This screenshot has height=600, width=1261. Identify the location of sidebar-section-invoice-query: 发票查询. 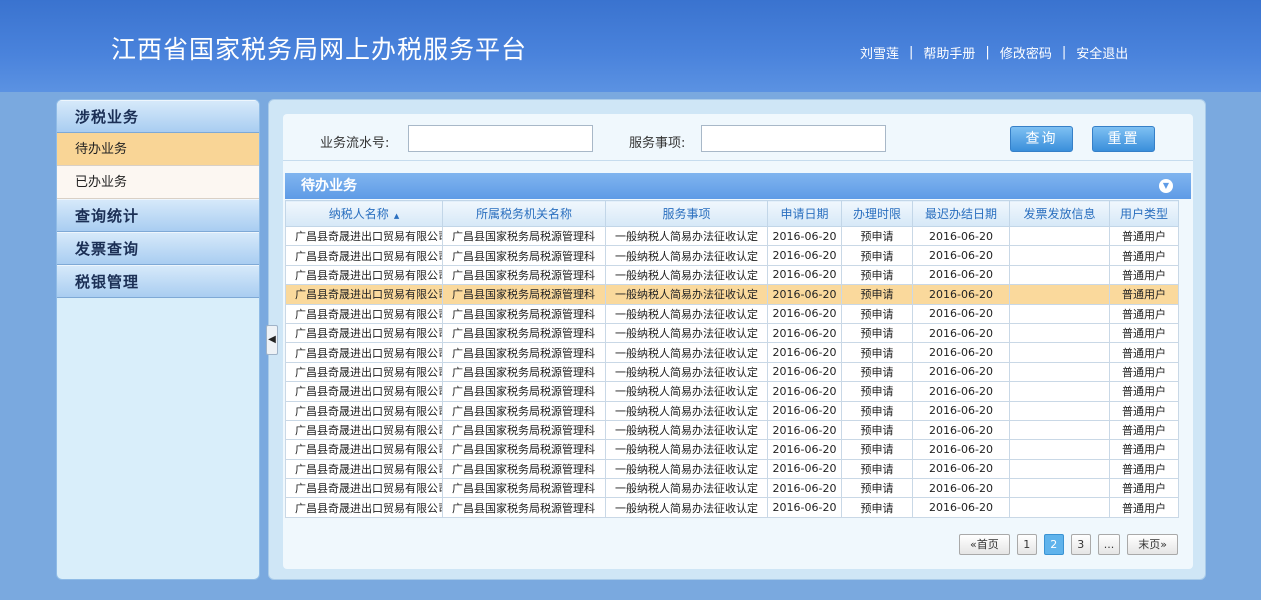
(158, 248).